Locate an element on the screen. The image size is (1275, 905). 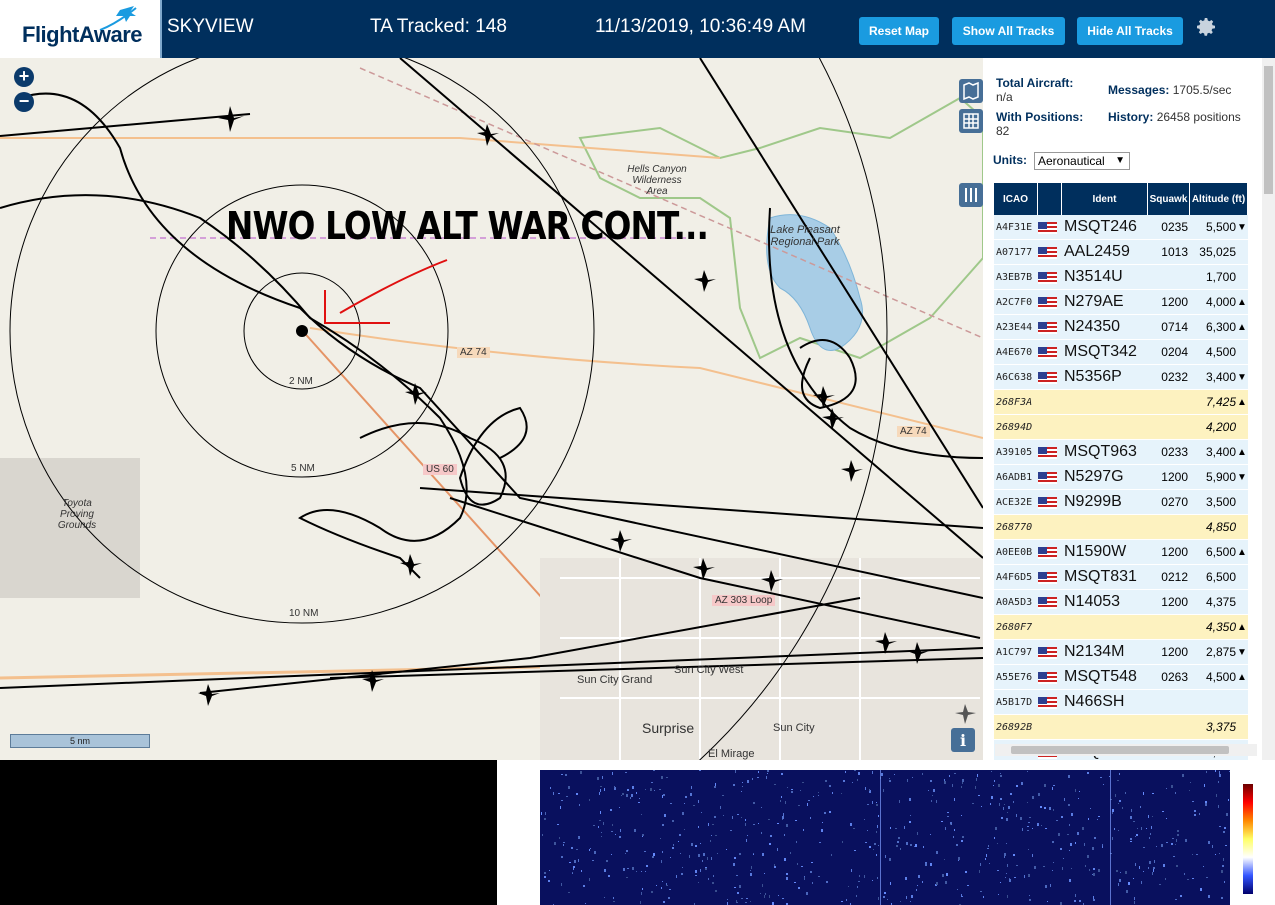
row-icao: A23E44 is located at coordinates (1014, 327).